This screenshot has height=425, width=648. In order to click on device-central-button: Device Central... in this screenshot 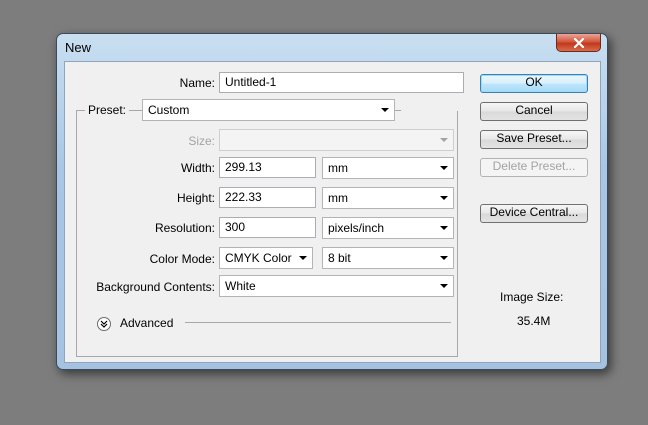, I will do `click(534, 213)`.